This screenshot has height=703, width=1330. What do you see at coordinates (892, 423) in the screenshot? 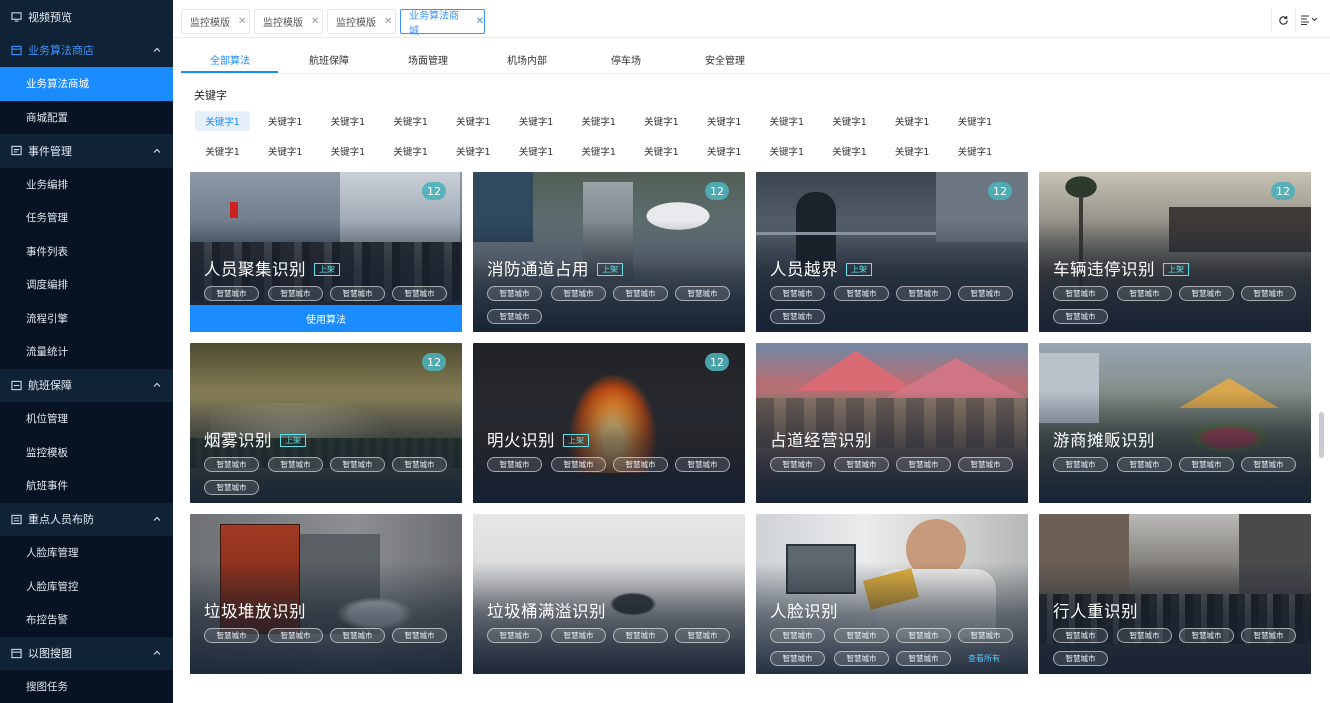
I see `algorithm-card: 占道经营识别 智慧城市 智慧城市 智慧城市 智慧城市` at bounding box center [892, 423].